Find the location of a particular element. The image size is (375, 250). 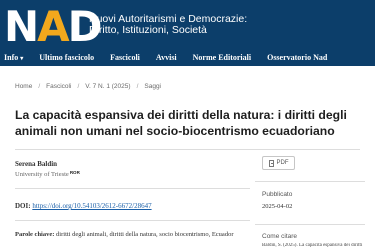

file-icon is located at coordinates (271, 163).